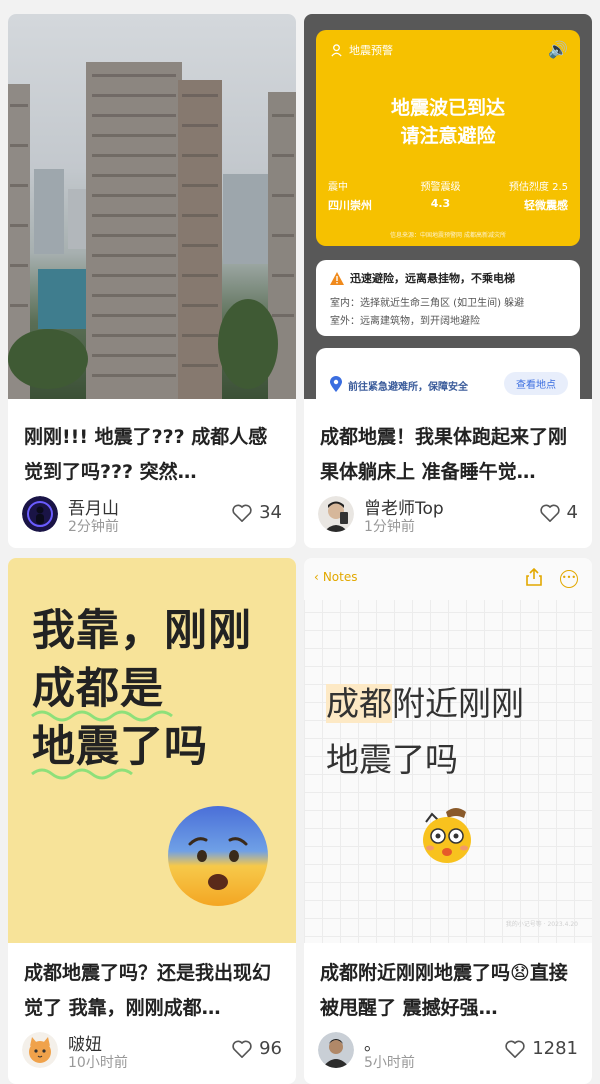 This screenshot has width=600, height=1084. Describe the element at coordinates (256, 1048) in the screenshot. I see `like-button: 96` at that location.